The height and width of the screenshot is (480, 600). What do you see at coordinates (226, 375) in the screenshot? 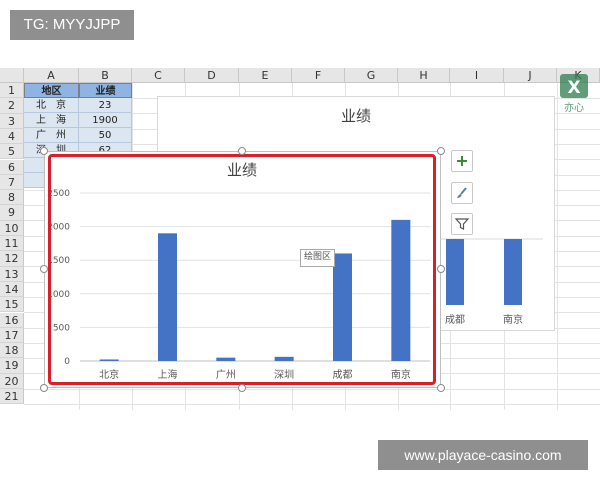
I see `x-tick-label: 广州` at bounding box center [226, 375].